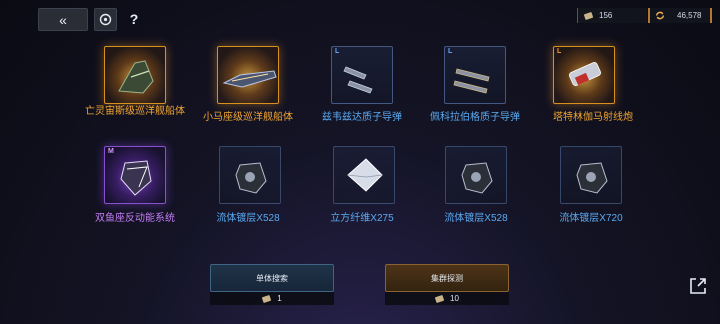 The width and height of the screenshot is (720, 324). I want to click on ship-hull-icon, so click(136, 77).